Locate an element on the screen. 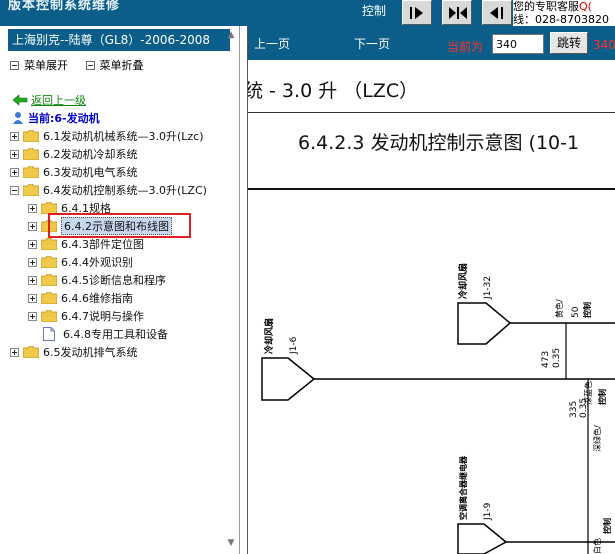 The height and width of the screenshot is (554, 615). tree-item-6-4-5: 6.4.5诊断信息和程序 is located at coordinates (97, 280).